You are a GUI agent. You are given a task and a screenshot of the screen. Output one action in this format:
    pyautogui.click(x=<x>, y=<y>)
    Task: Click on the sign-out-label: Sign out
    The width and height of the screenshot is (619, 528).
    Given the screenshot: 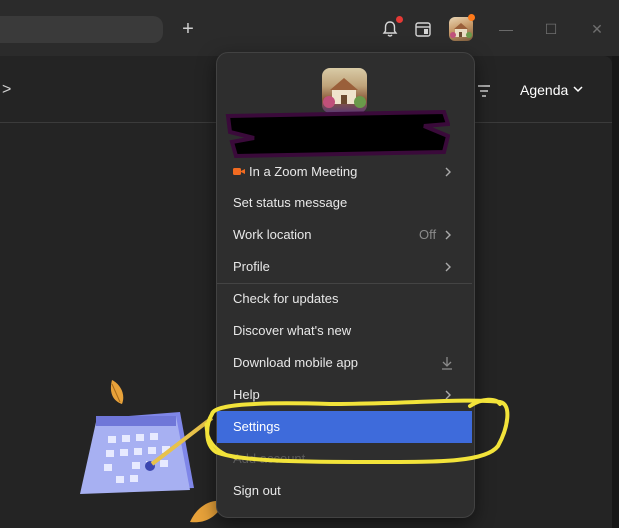 What is the action you would take?
    pyautogui.click(x=257, y=490)
    